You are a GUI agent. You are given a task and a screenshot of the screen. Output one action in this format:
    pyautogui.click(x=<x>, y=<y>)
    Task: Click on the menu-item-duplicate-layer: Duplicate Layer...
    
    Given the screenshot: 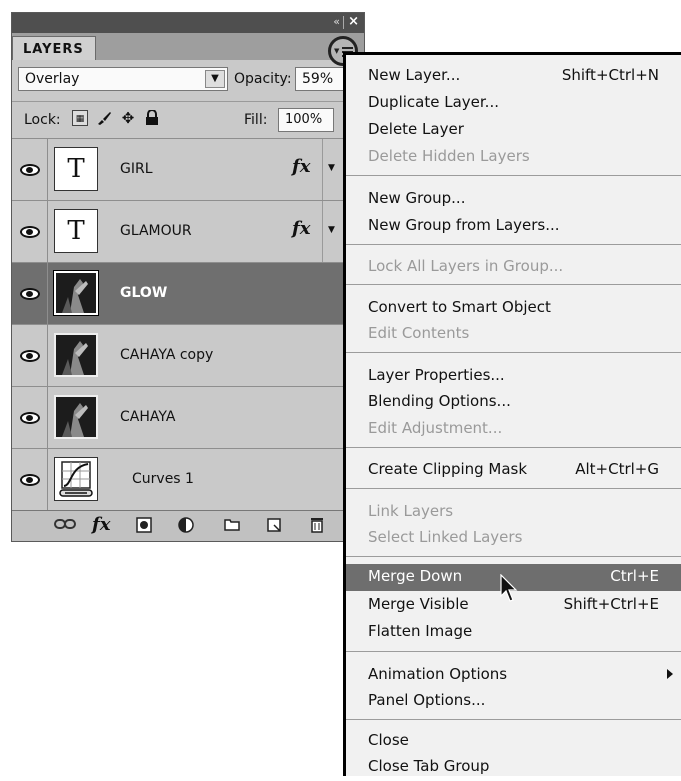 What is the action you would take?
    pyautogui.click(x=513, y=103)
    